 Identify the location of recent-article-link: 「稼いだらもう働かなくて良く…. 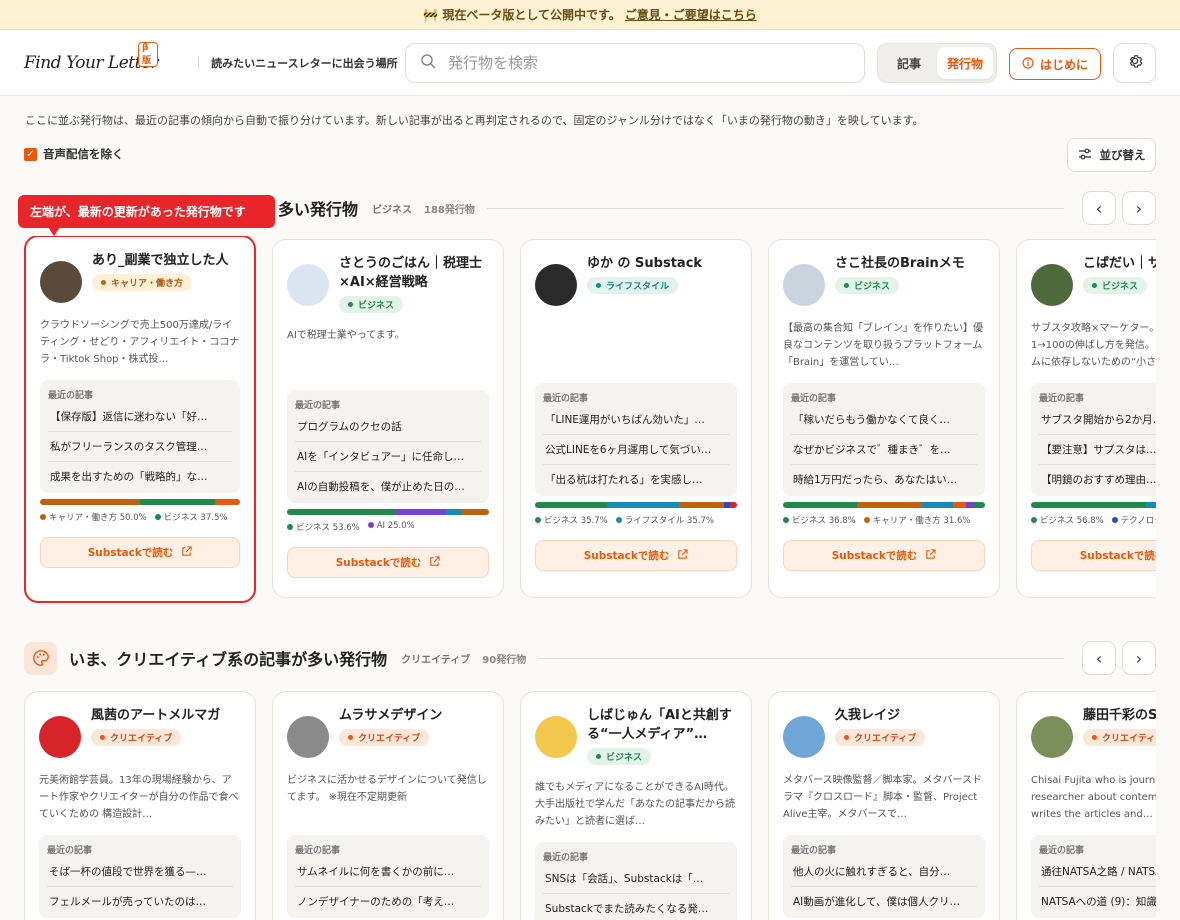
(884, 419).